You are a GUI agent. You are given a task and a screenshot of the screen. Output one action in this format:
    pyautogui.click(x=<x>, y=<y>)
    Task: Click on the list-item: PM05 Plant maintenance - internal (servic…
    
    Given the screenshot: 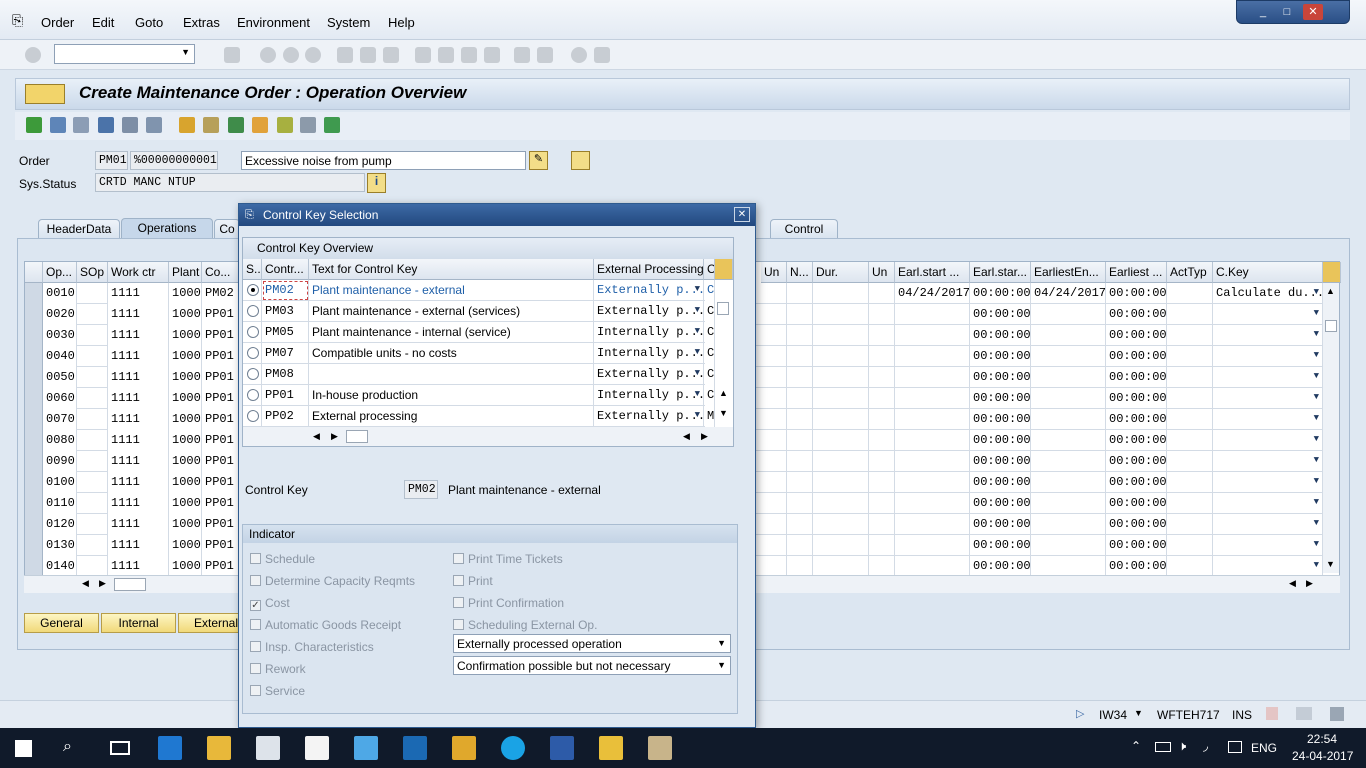 What is the action you would take?
    pyautogui.click(x=479, y=332)
    